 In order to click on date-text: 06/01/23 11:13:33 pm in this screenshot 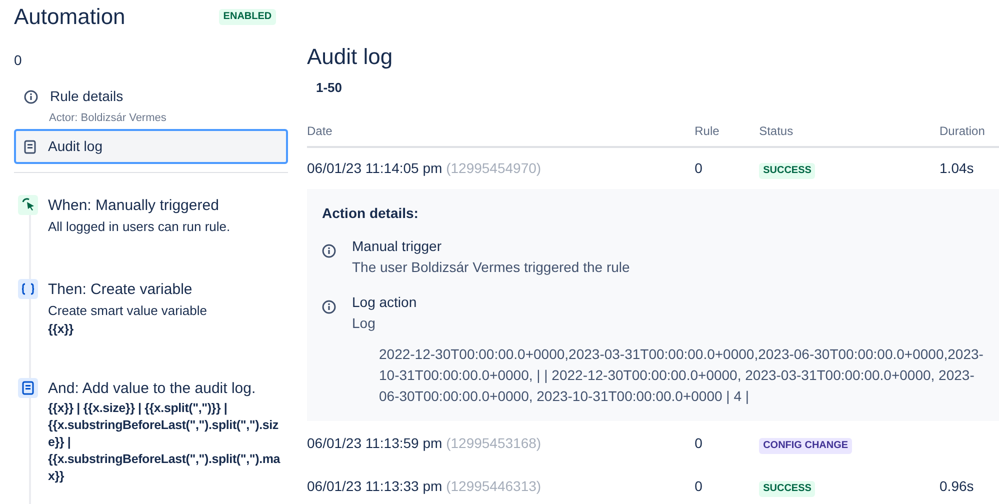, I will do `click(374, 486)`.